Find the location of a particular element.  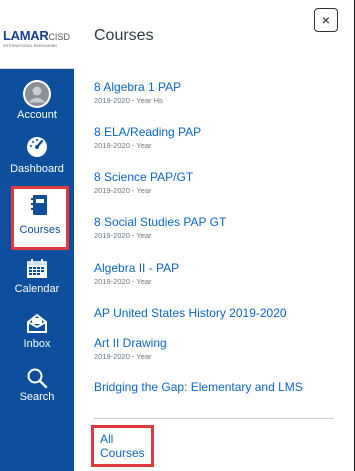

course-list-item: 8 Science PAP/GT 2019-2020 - Year is located at coordinates (143, 183).